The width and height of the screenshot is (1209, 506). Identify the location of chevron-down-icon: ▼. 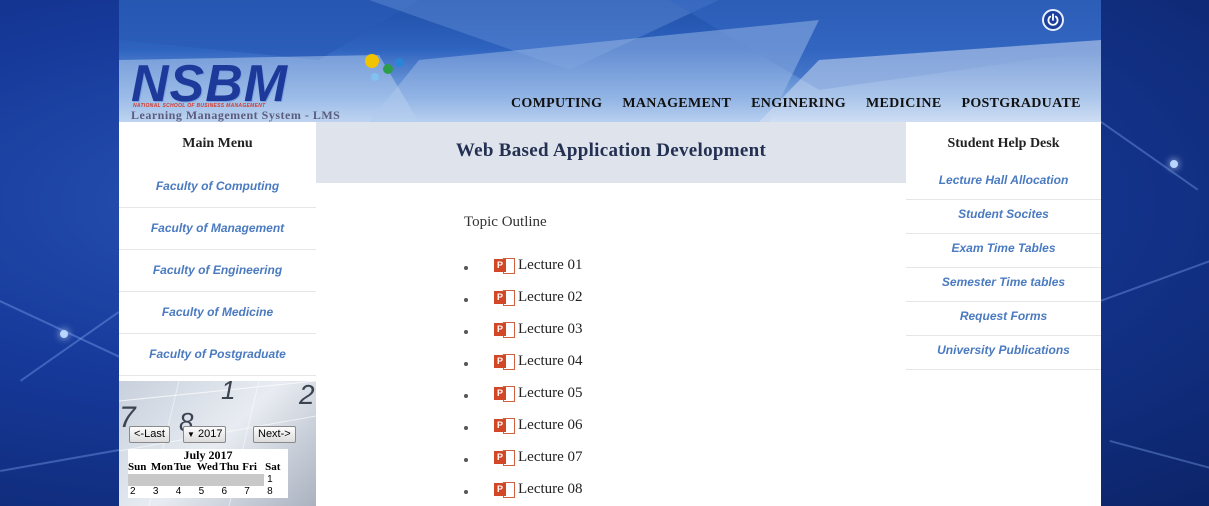
(191, 434).